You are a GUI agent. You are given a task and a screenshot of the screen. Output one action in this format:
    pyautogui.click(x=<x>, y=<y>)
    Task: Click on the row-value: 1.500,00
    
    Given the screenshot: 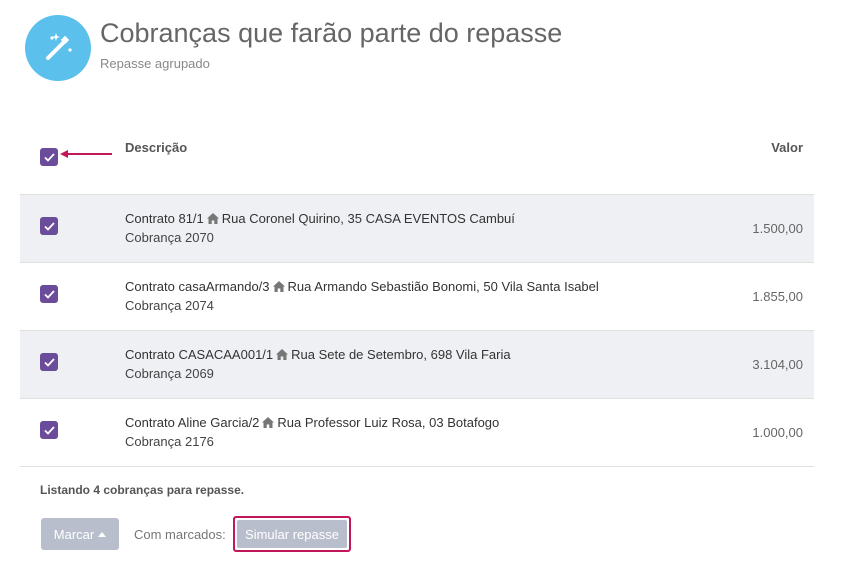 What is the action you would take?
    pyautogui.click(x=777, y=228)
    